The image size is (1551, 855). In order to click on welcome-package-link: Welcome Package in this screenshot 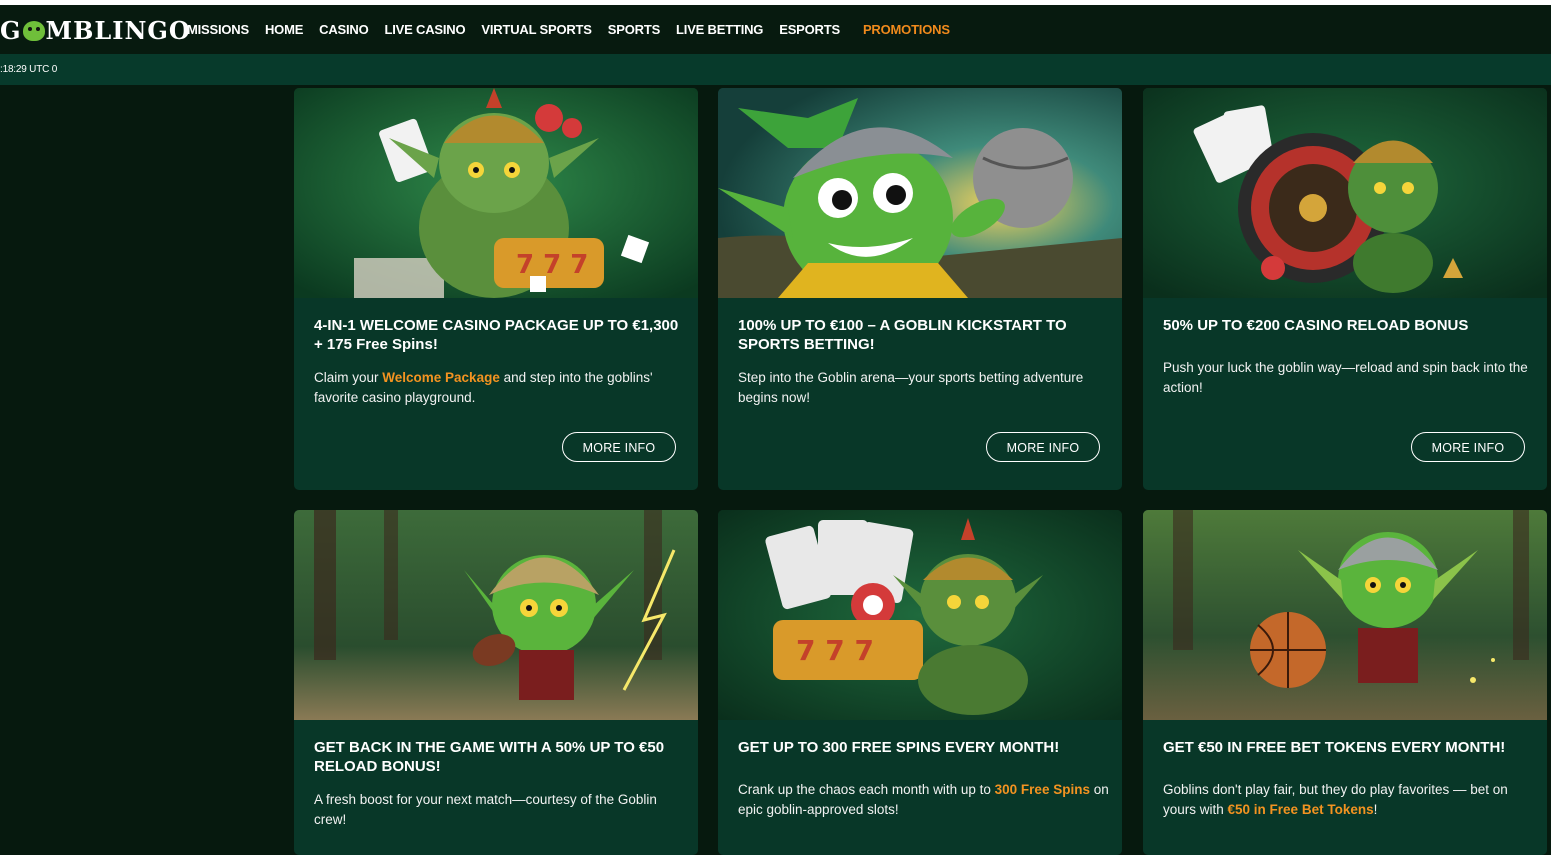, I will do `click(441, 377)`.